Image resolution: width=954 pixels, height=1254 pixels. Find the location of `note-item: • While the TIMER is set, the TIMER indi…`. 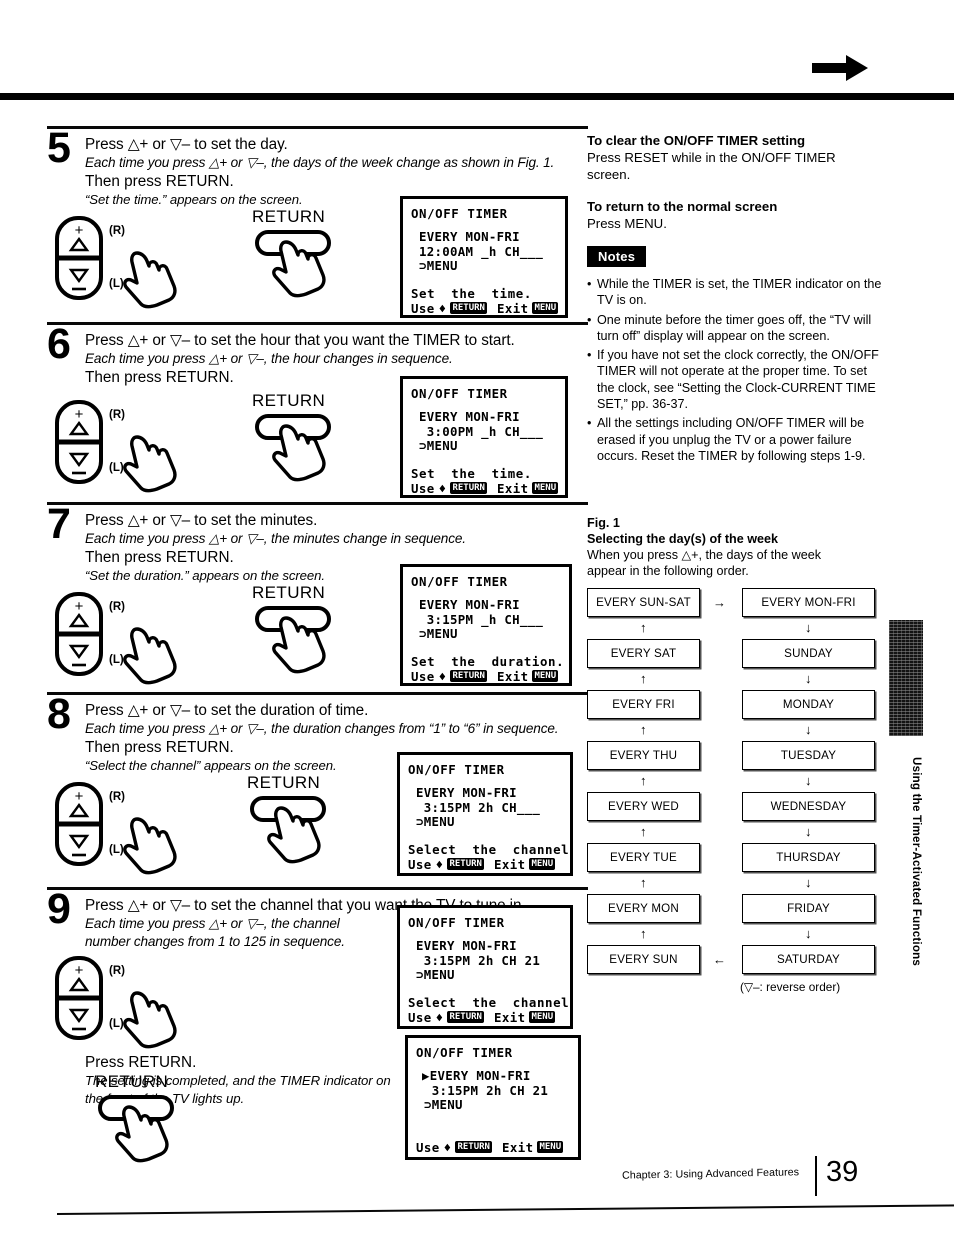

note-item: • While the TIMER is set, the TIMER indi… is located at coordinates (737, 292).